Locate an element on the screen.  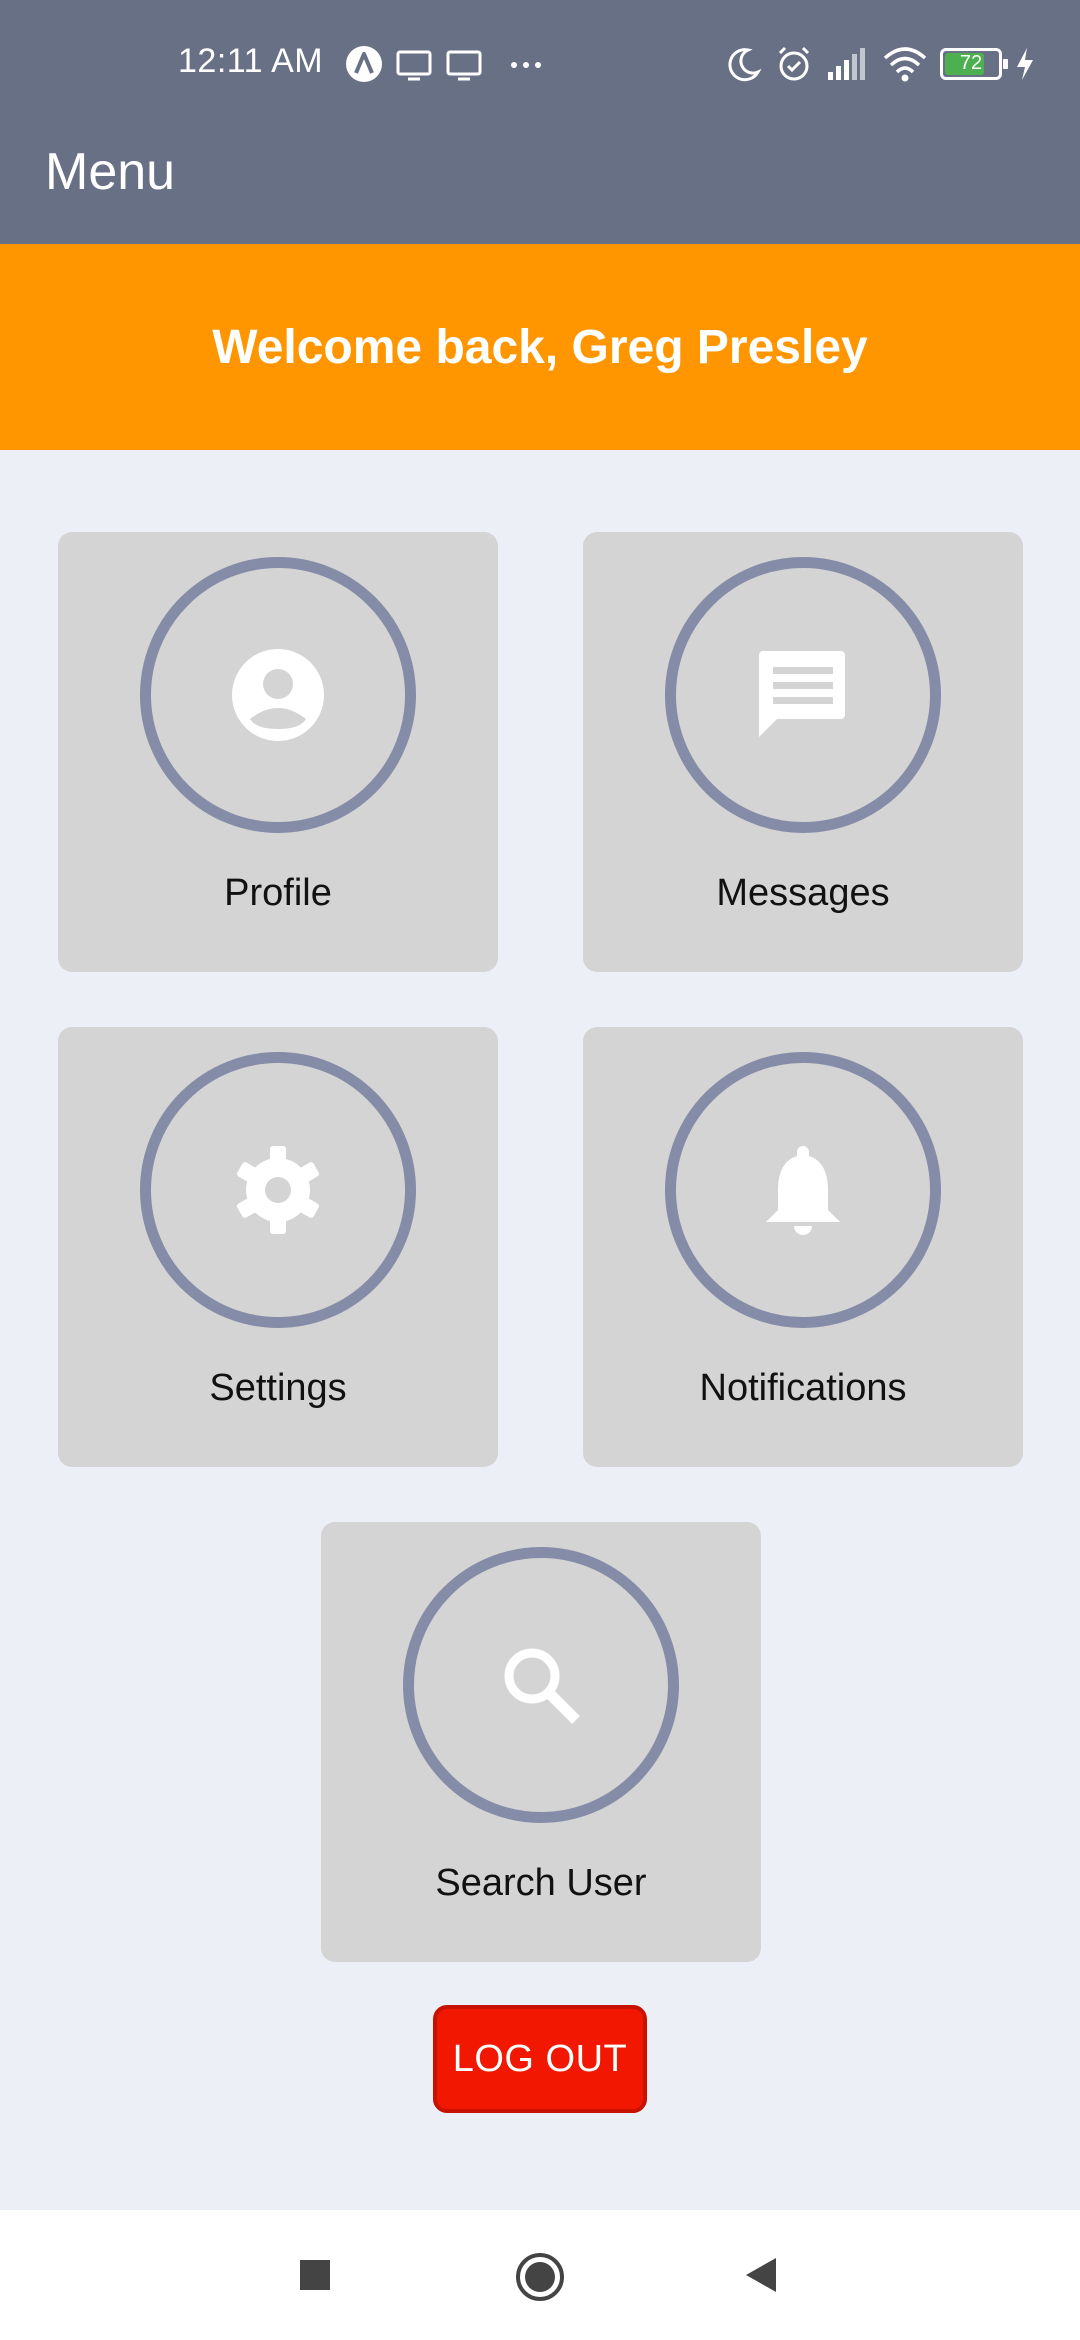
signal-icon is located at coordinates (846, 64).